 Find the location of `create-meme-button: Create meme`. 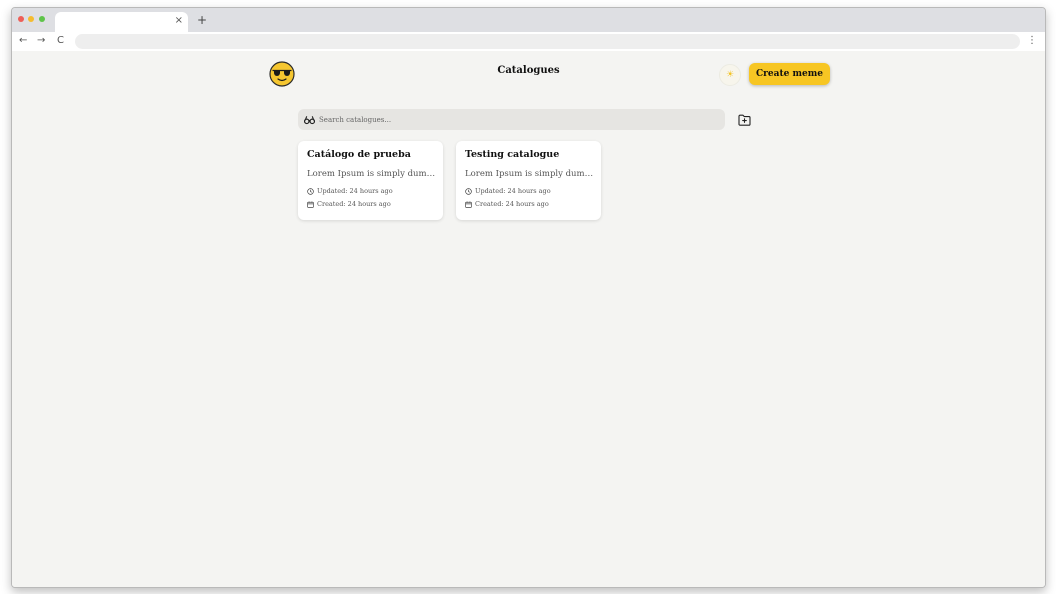

create-meme-button: Create meme is located at coordinates (789, 74).